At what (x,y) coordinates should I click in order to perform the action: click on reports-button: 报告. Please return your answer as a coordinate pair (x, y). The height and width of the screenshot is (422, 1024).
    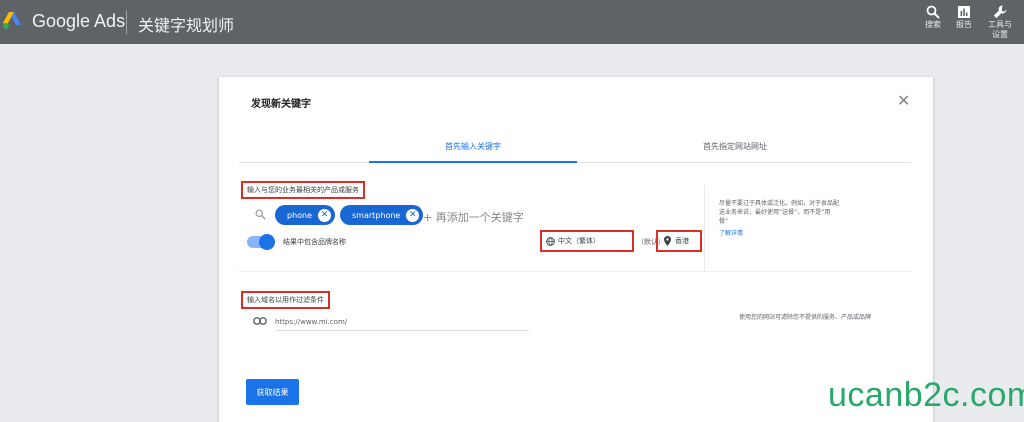
    Looking at the image, I should click on (964, 17).